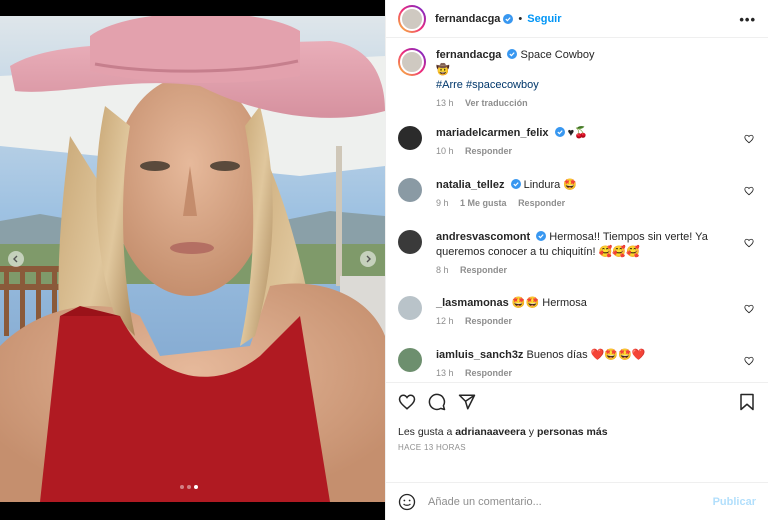  Describe the element at coordinates (595, 185) in the screenshot. I see `comment-text: natalia_tellez Lindura 🤩` at that location.